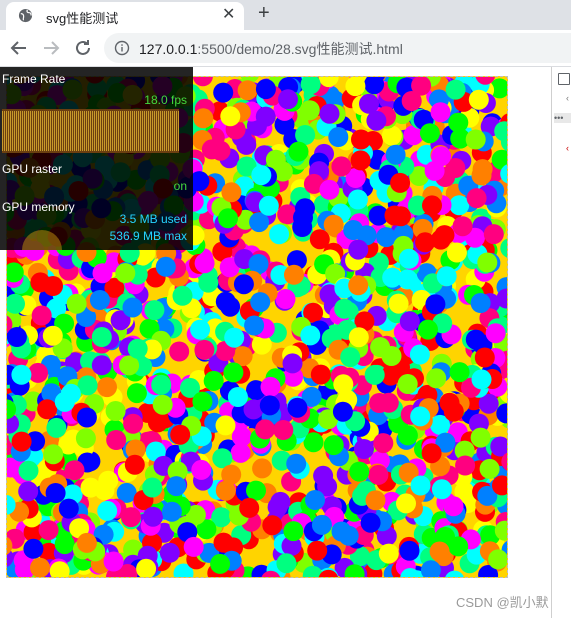  I want to click on arrow-left-icon, so click(19, 48).